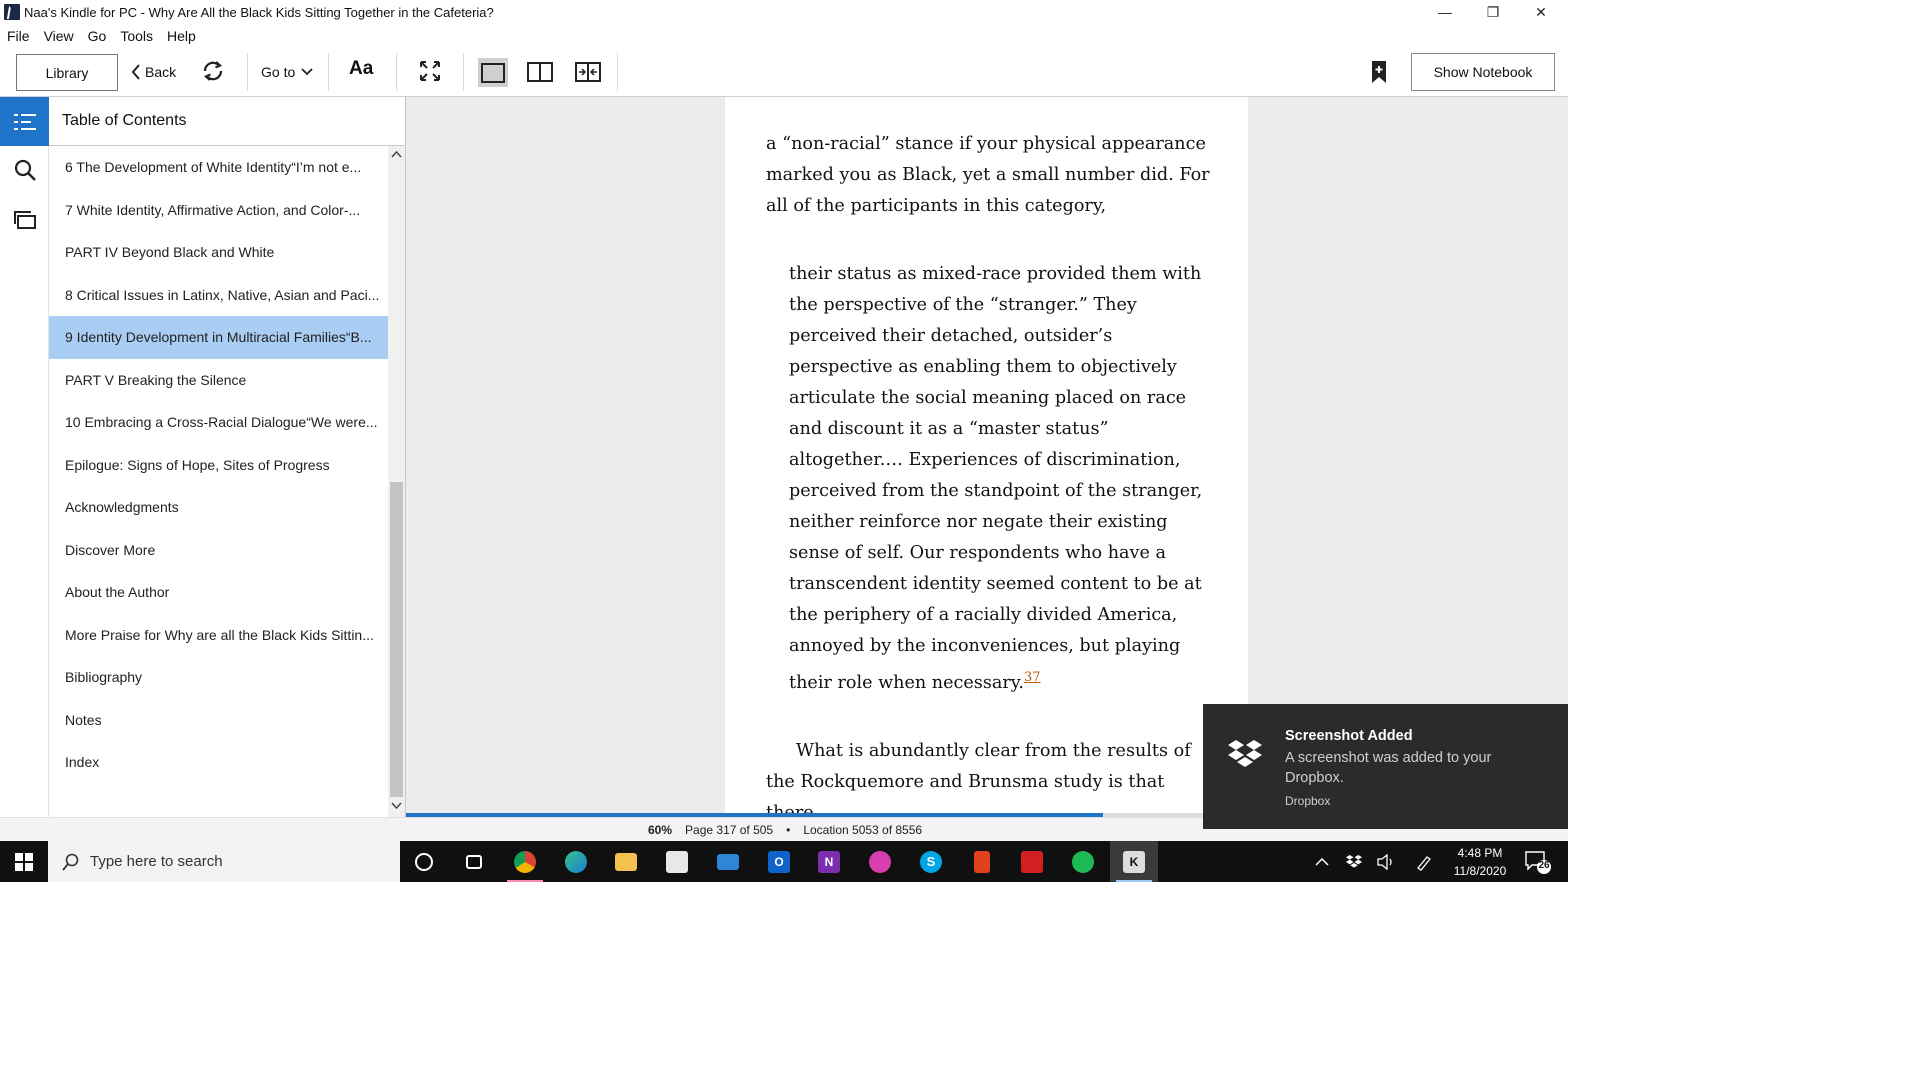  Describe the element at coordinates (660, 830) in the screenshot. I see `progress-percent: 60%` at that location.